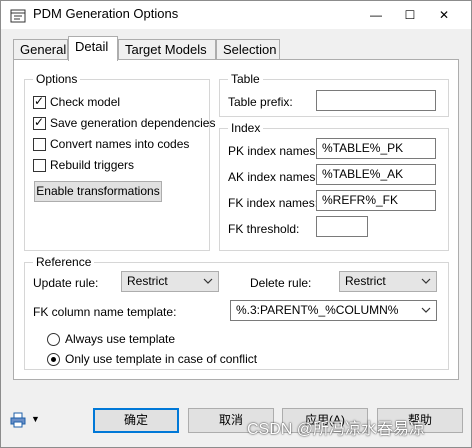 Image resolution: width=472 pixels, height=448 pixels. What do you see at coordinates (93, 48) in the screenshot?
I see `tab-detail: Detail` at bounding box center [93, 48].